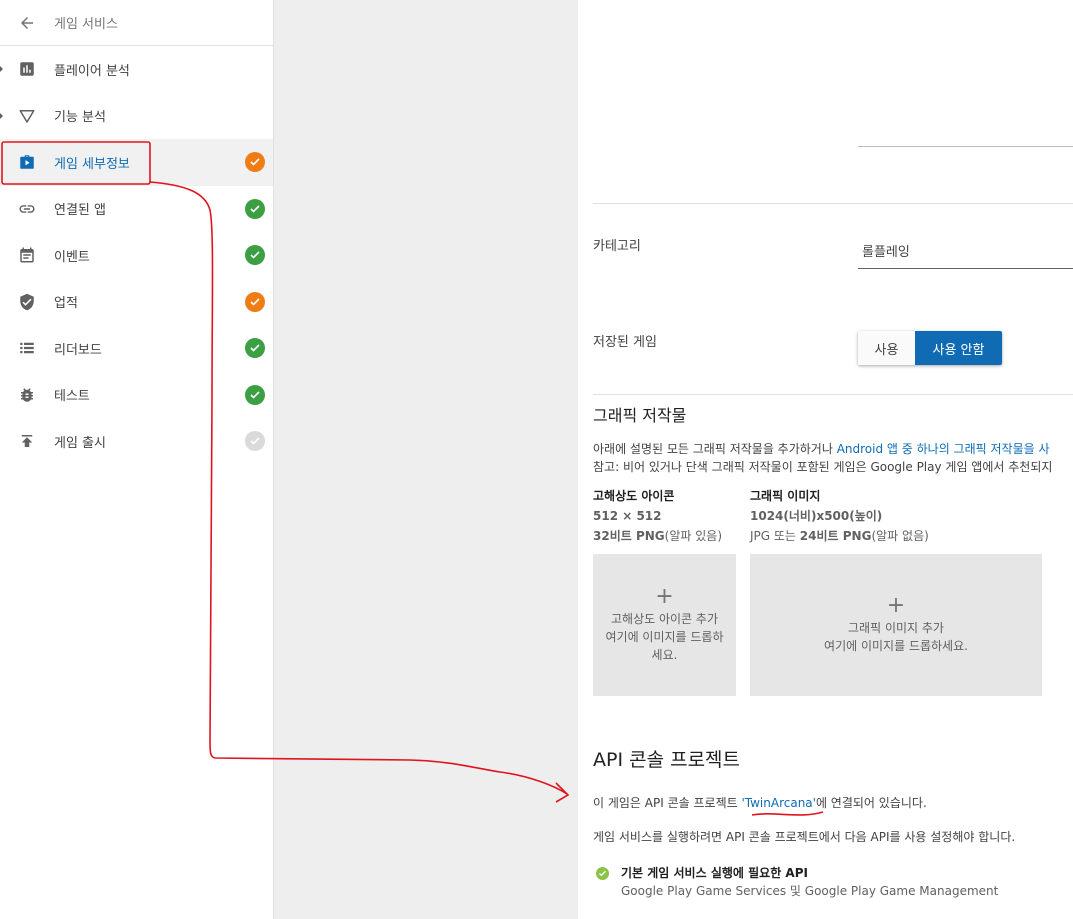 This screenshot has width=1073, height=919. I want to click on api-console-title: API 콘솔 프로젝트, so click(667, 760).